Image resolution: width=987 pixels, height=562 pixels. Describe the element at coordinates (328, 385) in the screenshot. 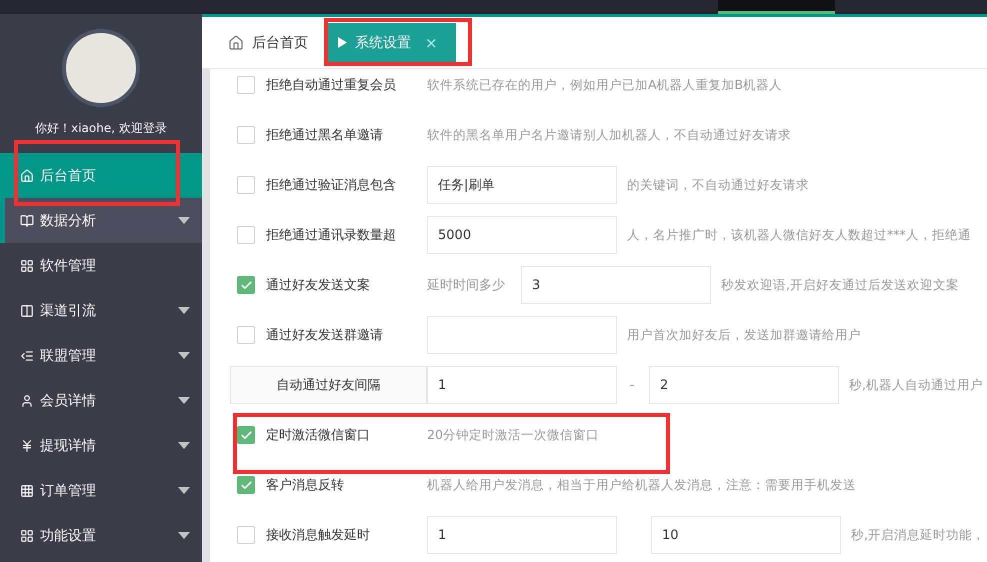

I see `setting-label: 自动通过好友间隔` at that location.